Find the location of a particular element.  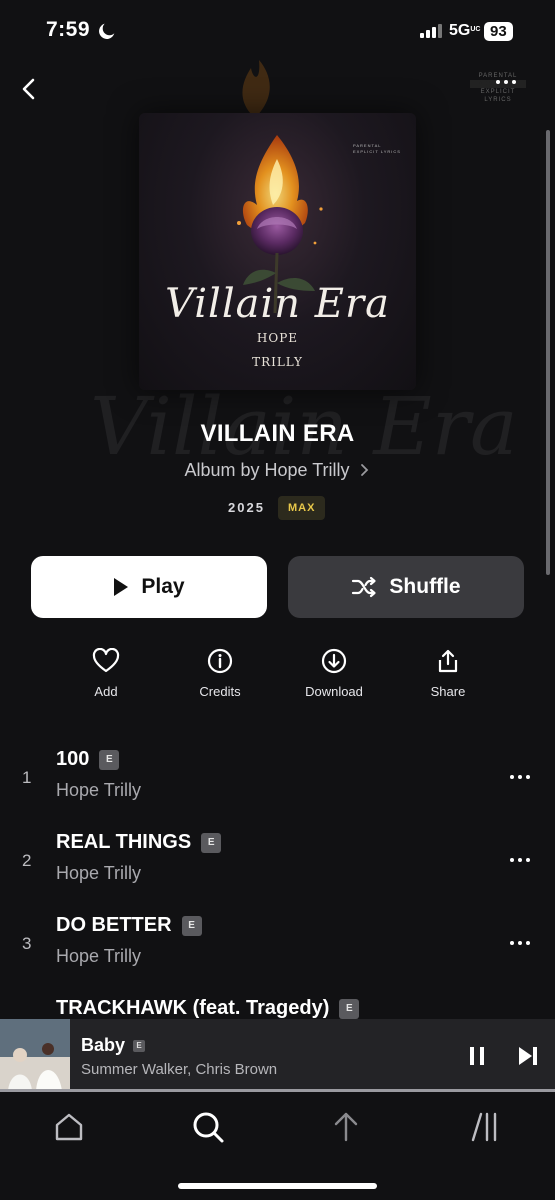

play-icon is located at coordinates (121, 587).